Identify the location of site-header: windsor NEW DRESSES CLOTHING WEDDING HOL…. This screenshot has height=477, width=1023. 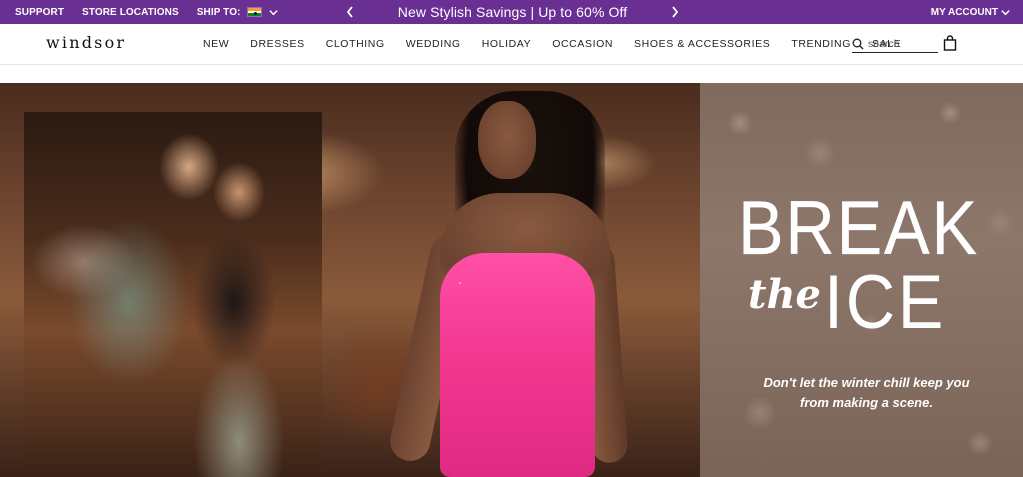
(511, 44).